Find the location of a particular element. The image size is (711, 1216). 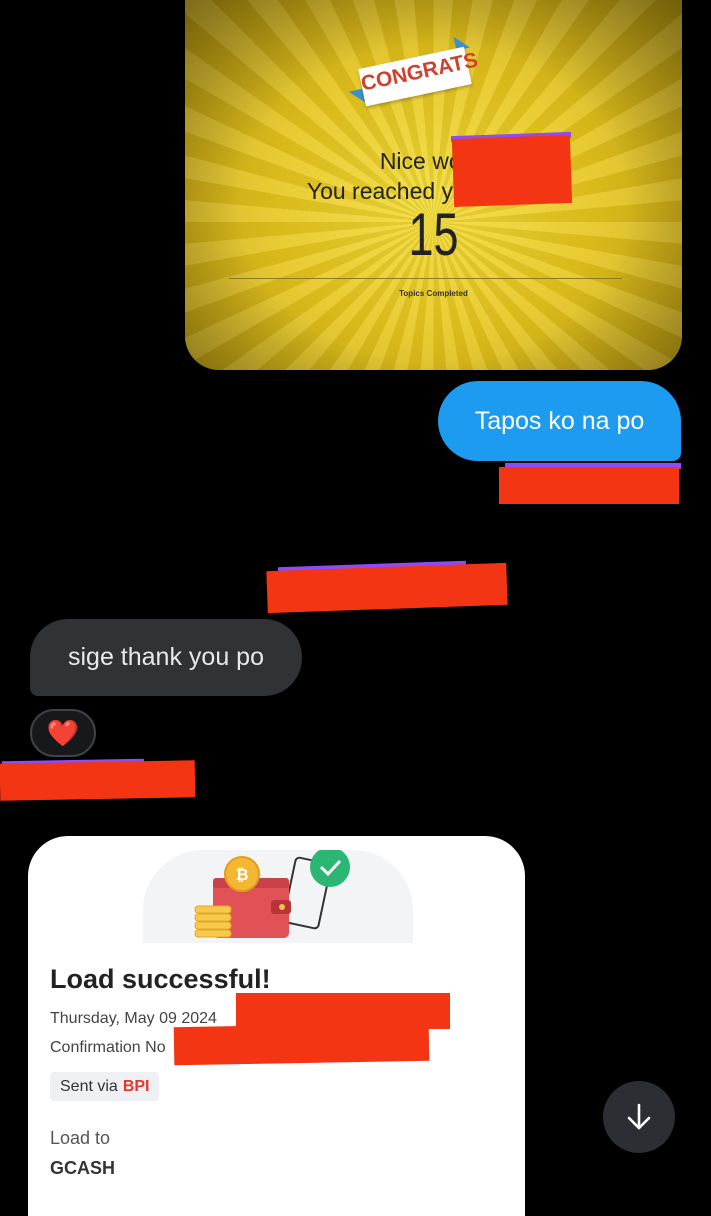

wallet-coins-icon: ₿ is located at coordinates (278, 895).